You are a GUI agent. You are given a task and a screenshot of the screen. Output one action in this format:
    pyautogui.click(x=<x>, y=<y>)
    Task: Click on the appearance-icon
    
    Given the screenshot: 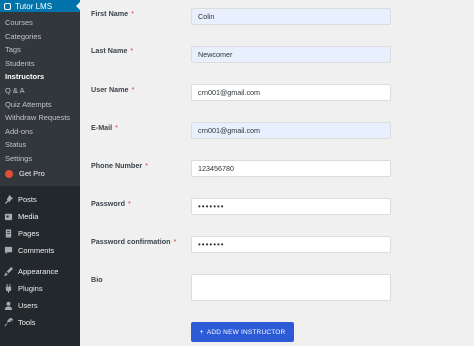 What is the action you would take?
    pyautogui.click(x=8, y=271)
    